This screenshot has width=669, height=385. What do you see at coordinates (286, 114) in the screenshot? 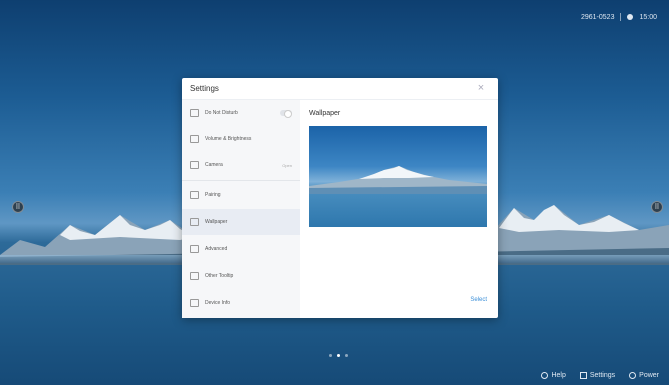
I see `do-not-disturb-toggle` at bounding box center [286, 114].